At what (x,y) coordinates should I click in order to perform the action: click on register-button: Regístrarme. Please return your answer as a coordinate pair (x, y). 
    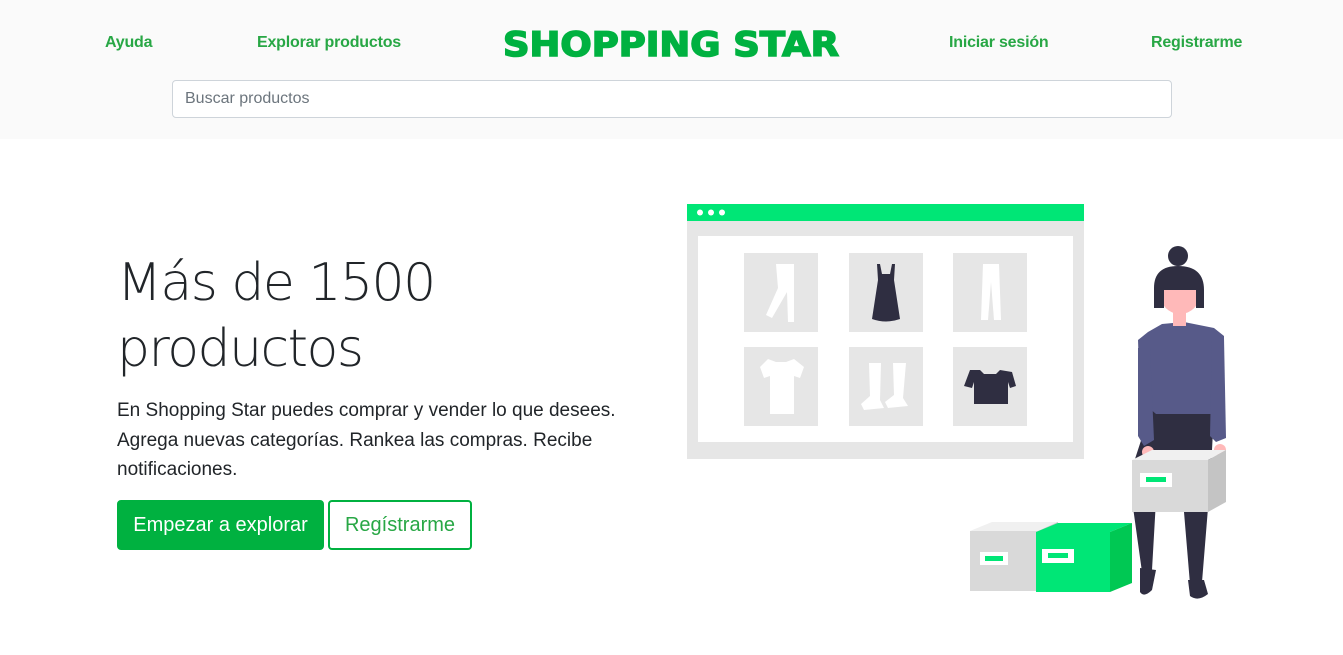
    Looking at the image, I should click on (400, 525).